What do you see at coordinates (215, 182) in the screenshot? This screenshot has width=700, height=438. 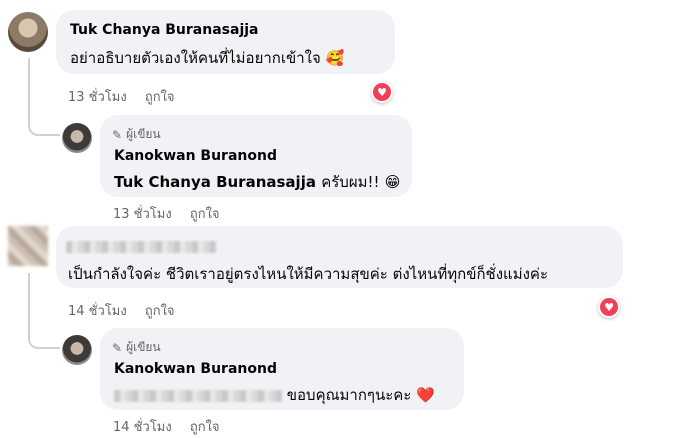 I see `mention-link: Tuk Chanya Buranasajja` at bounding box center [215, 182].